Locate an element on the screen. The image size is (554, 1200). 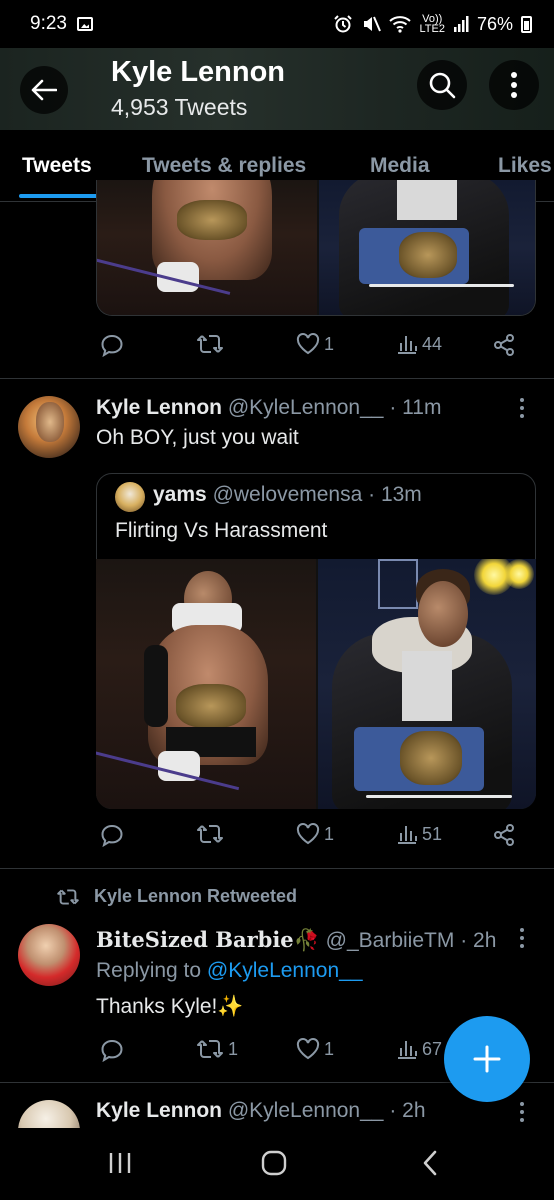
rose-emoji: 🥀 is located at coordinates (306, 940).